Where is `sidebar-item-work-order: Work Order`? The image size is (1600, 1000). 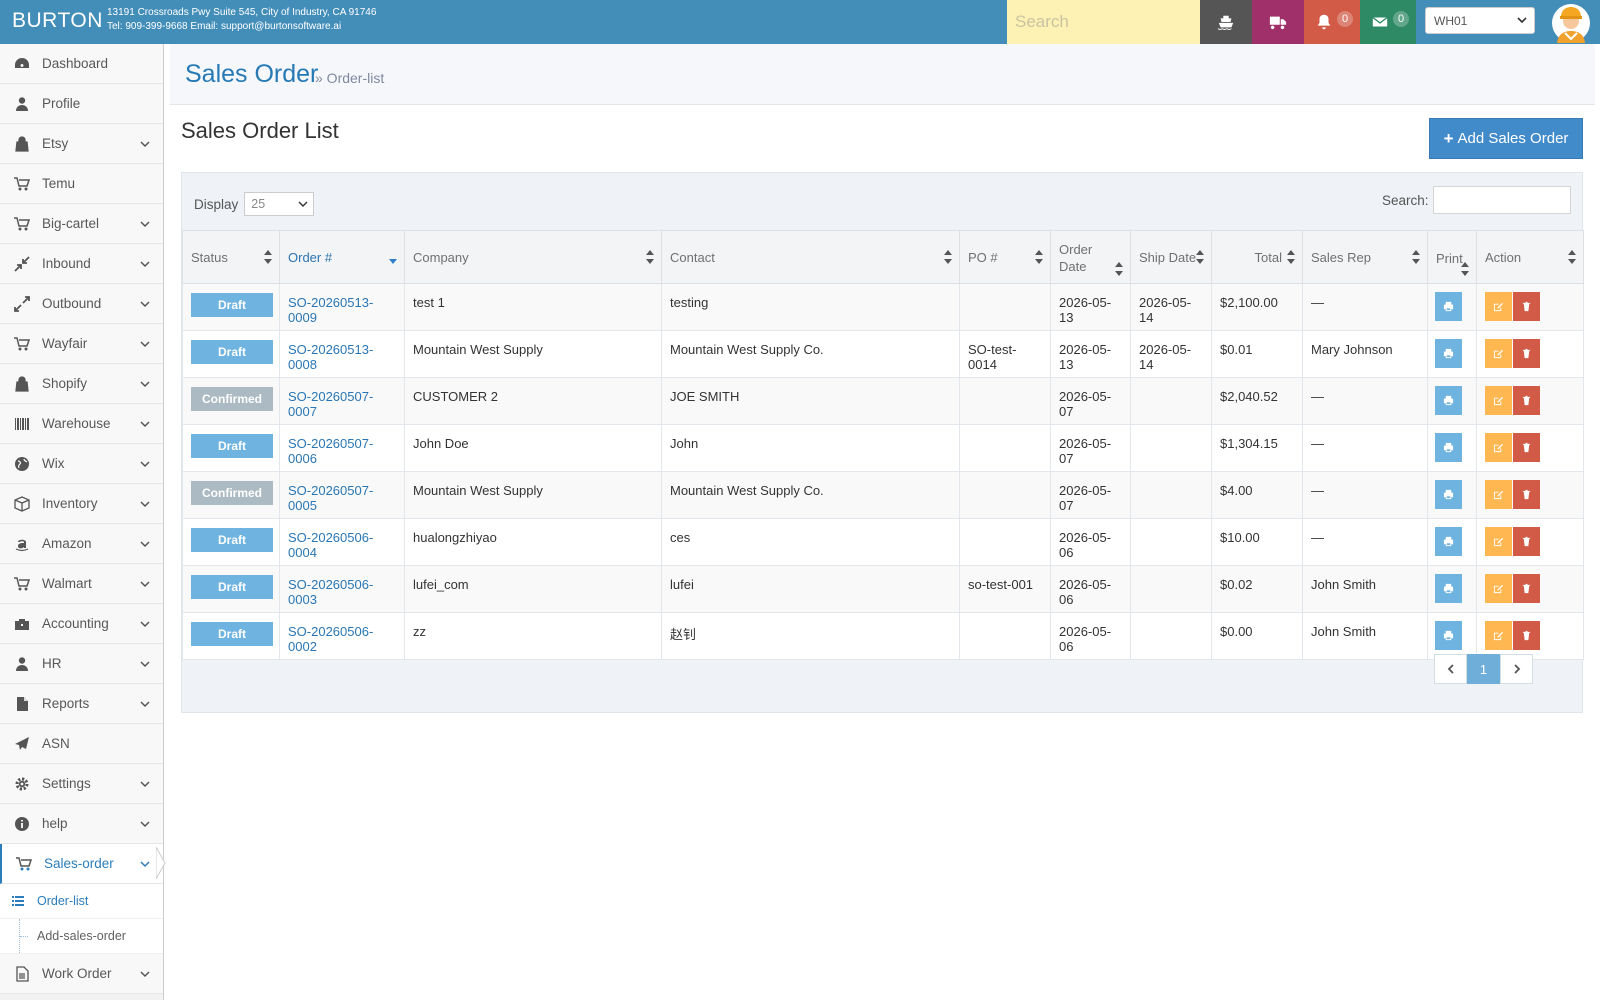 sidebar-item-work-order: Work Order is located at coordinates (81, 974).